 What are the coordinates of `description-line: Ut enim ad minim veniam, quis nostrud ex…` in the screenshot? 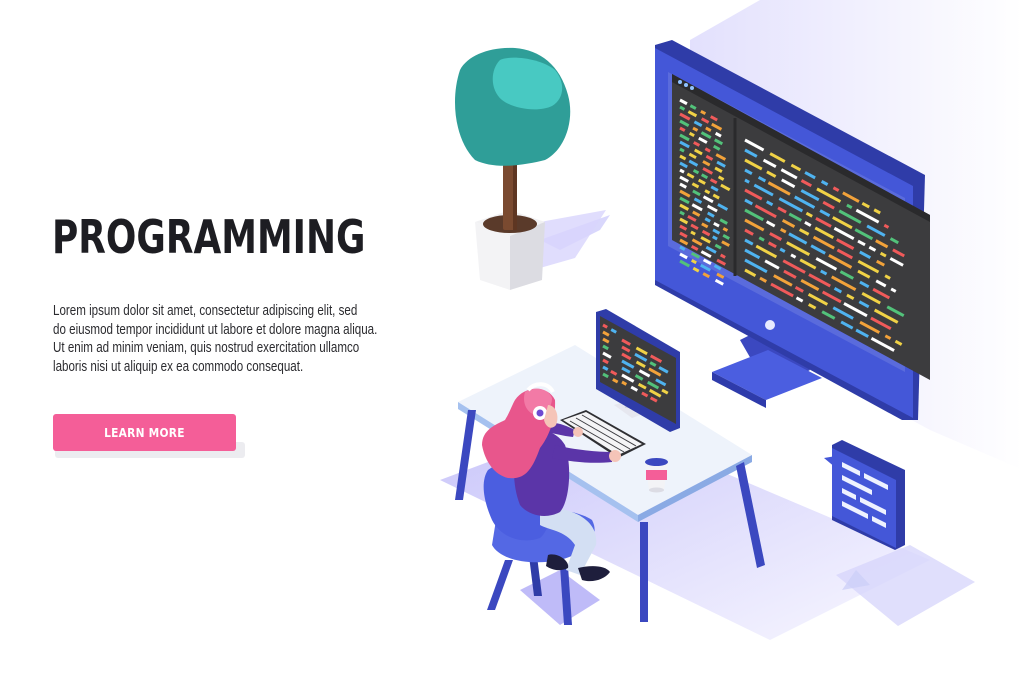 It's located at (206, 348).